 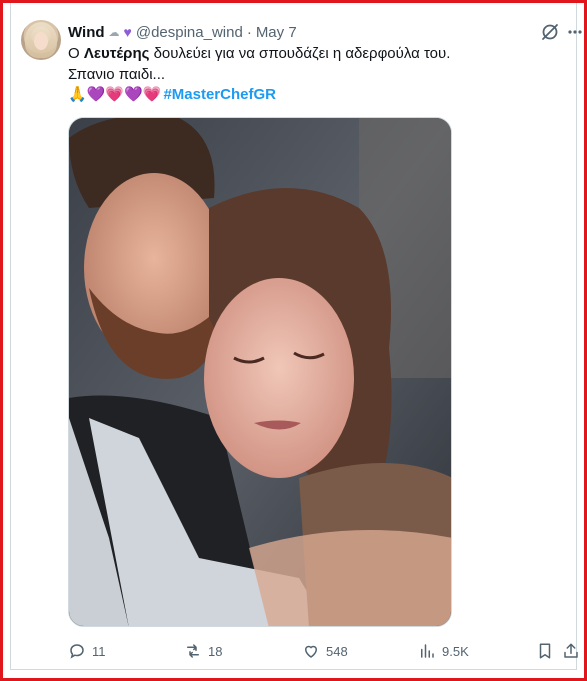 I want to click on purple-heart-icon: ♥, so click(x=127, y=32).